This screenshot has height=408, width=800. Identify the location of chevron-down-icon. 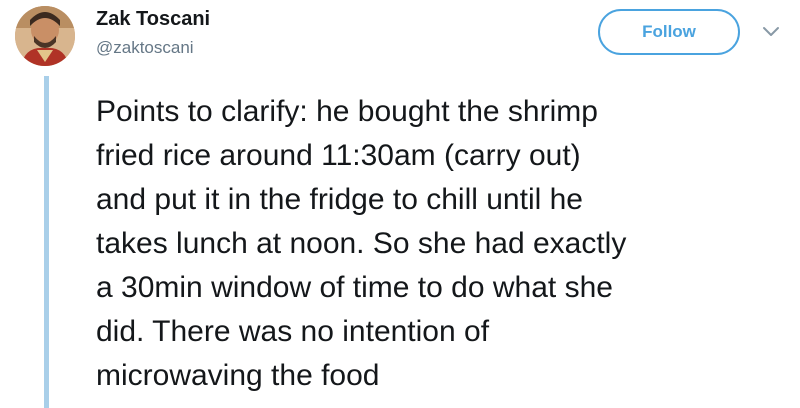
(771, 32).